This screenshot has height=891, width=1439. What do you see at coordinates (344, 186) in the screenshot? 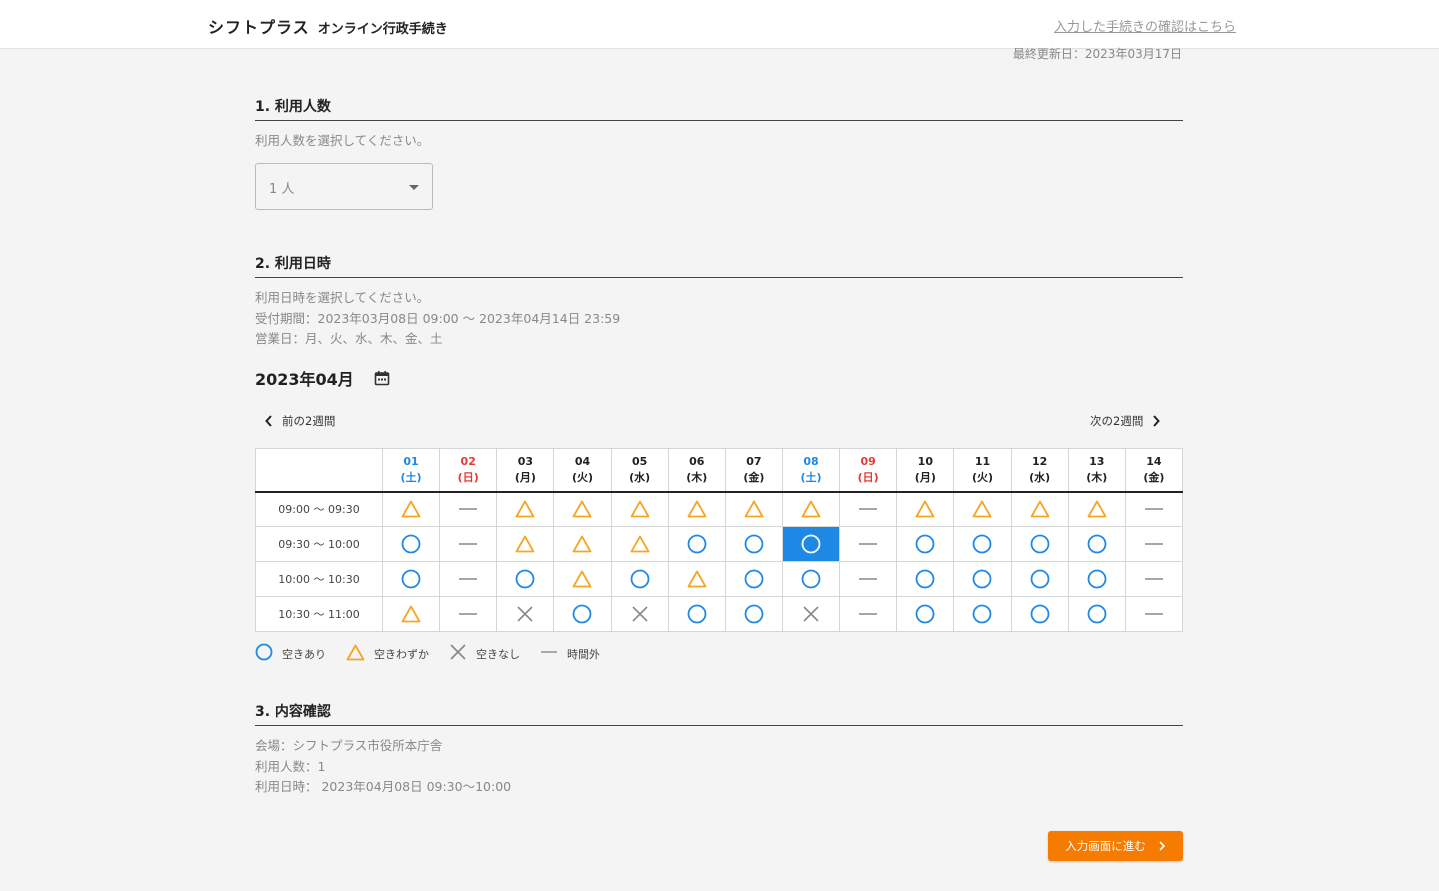
I see `people-select: 1 人` at bounding box center [344, 186].